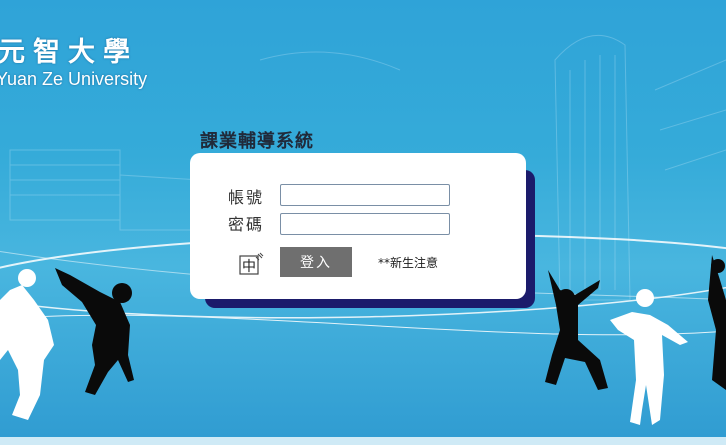  I want to click on svg-text: 中, so click(249, 267).